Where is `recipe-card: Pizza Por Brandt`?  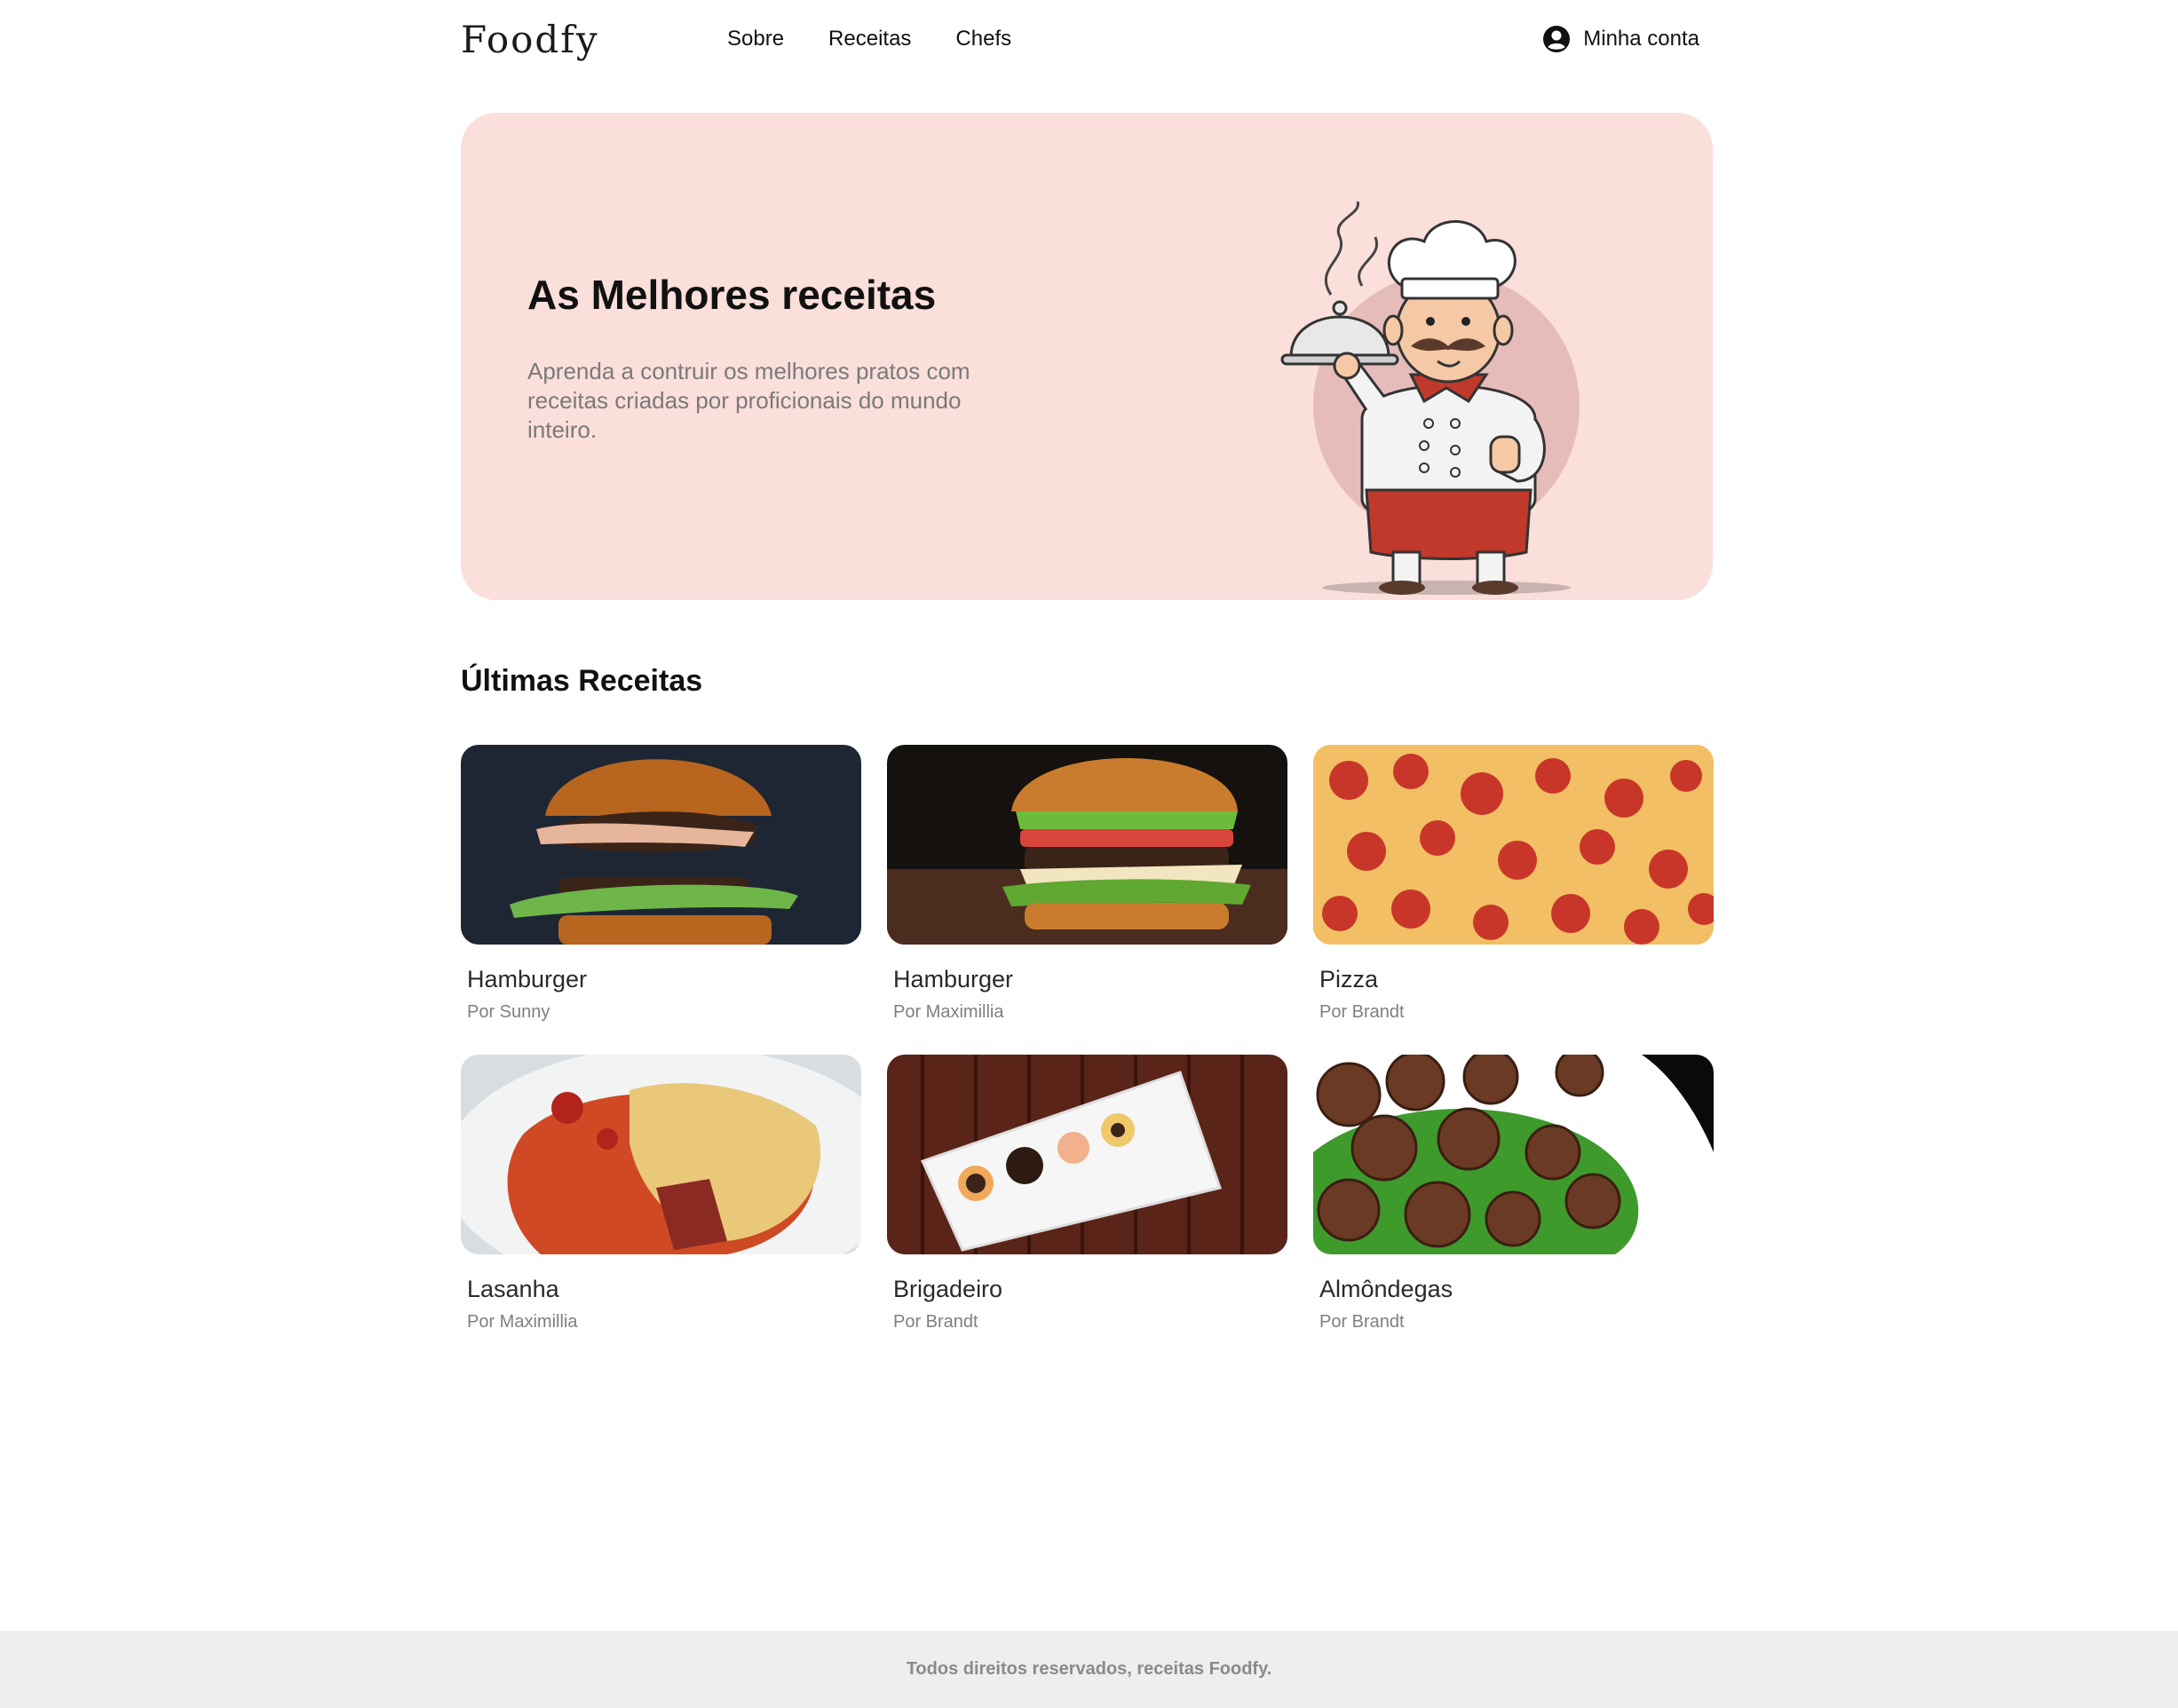
recipe-card: Pizza Por Brandt is located at coordinates (1514, 884).